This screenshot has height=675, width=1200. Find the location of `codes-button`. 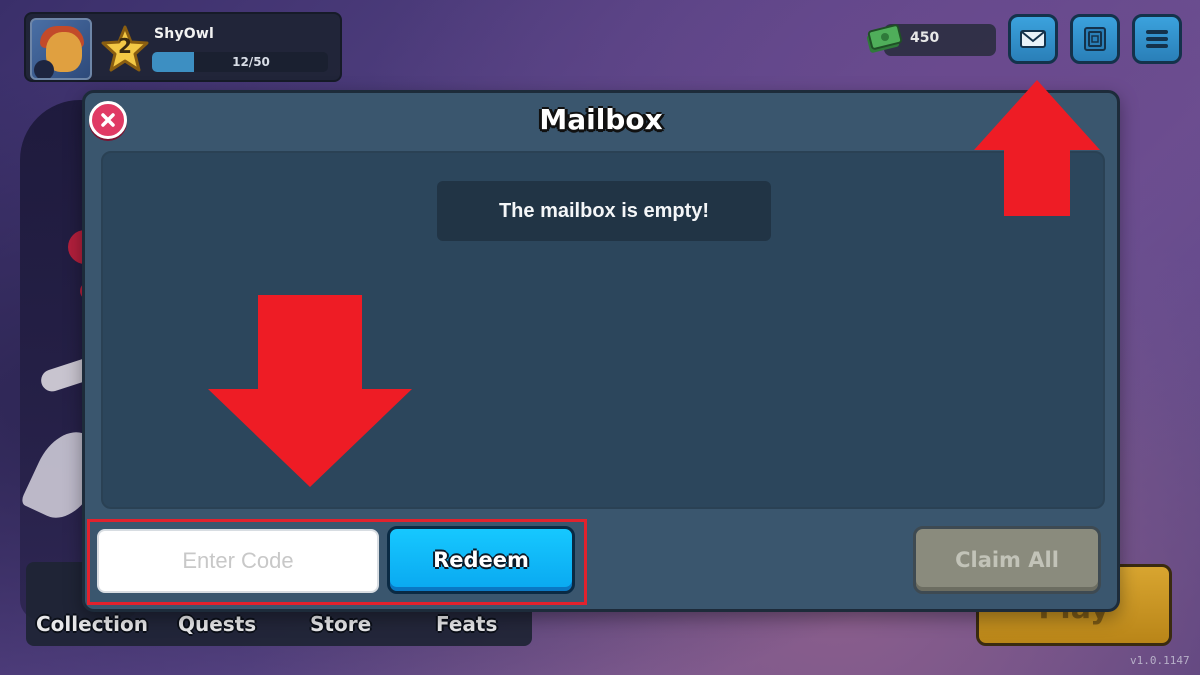

codes-button is located at coordinates (1095, 39).